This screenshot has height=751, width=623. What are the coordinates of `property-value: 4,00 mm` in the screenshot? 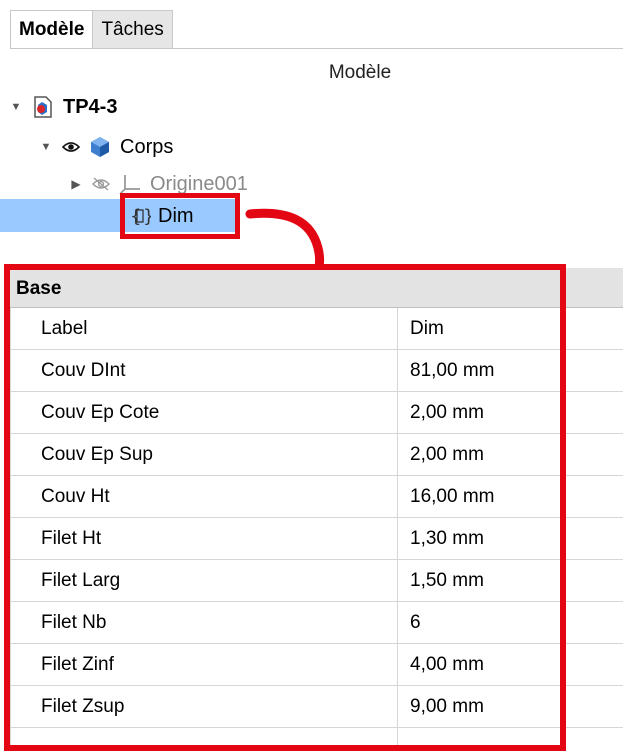 It's located at (447, 665).